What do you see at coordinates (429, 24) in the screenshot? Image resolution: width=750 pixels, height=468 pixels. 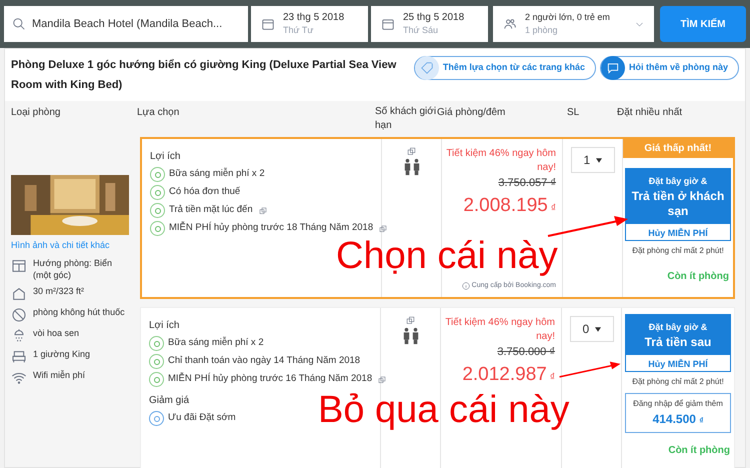 I see `date-field: 25 thg 5 2018 Thứ Sáu` at bounding box center [429, 24].